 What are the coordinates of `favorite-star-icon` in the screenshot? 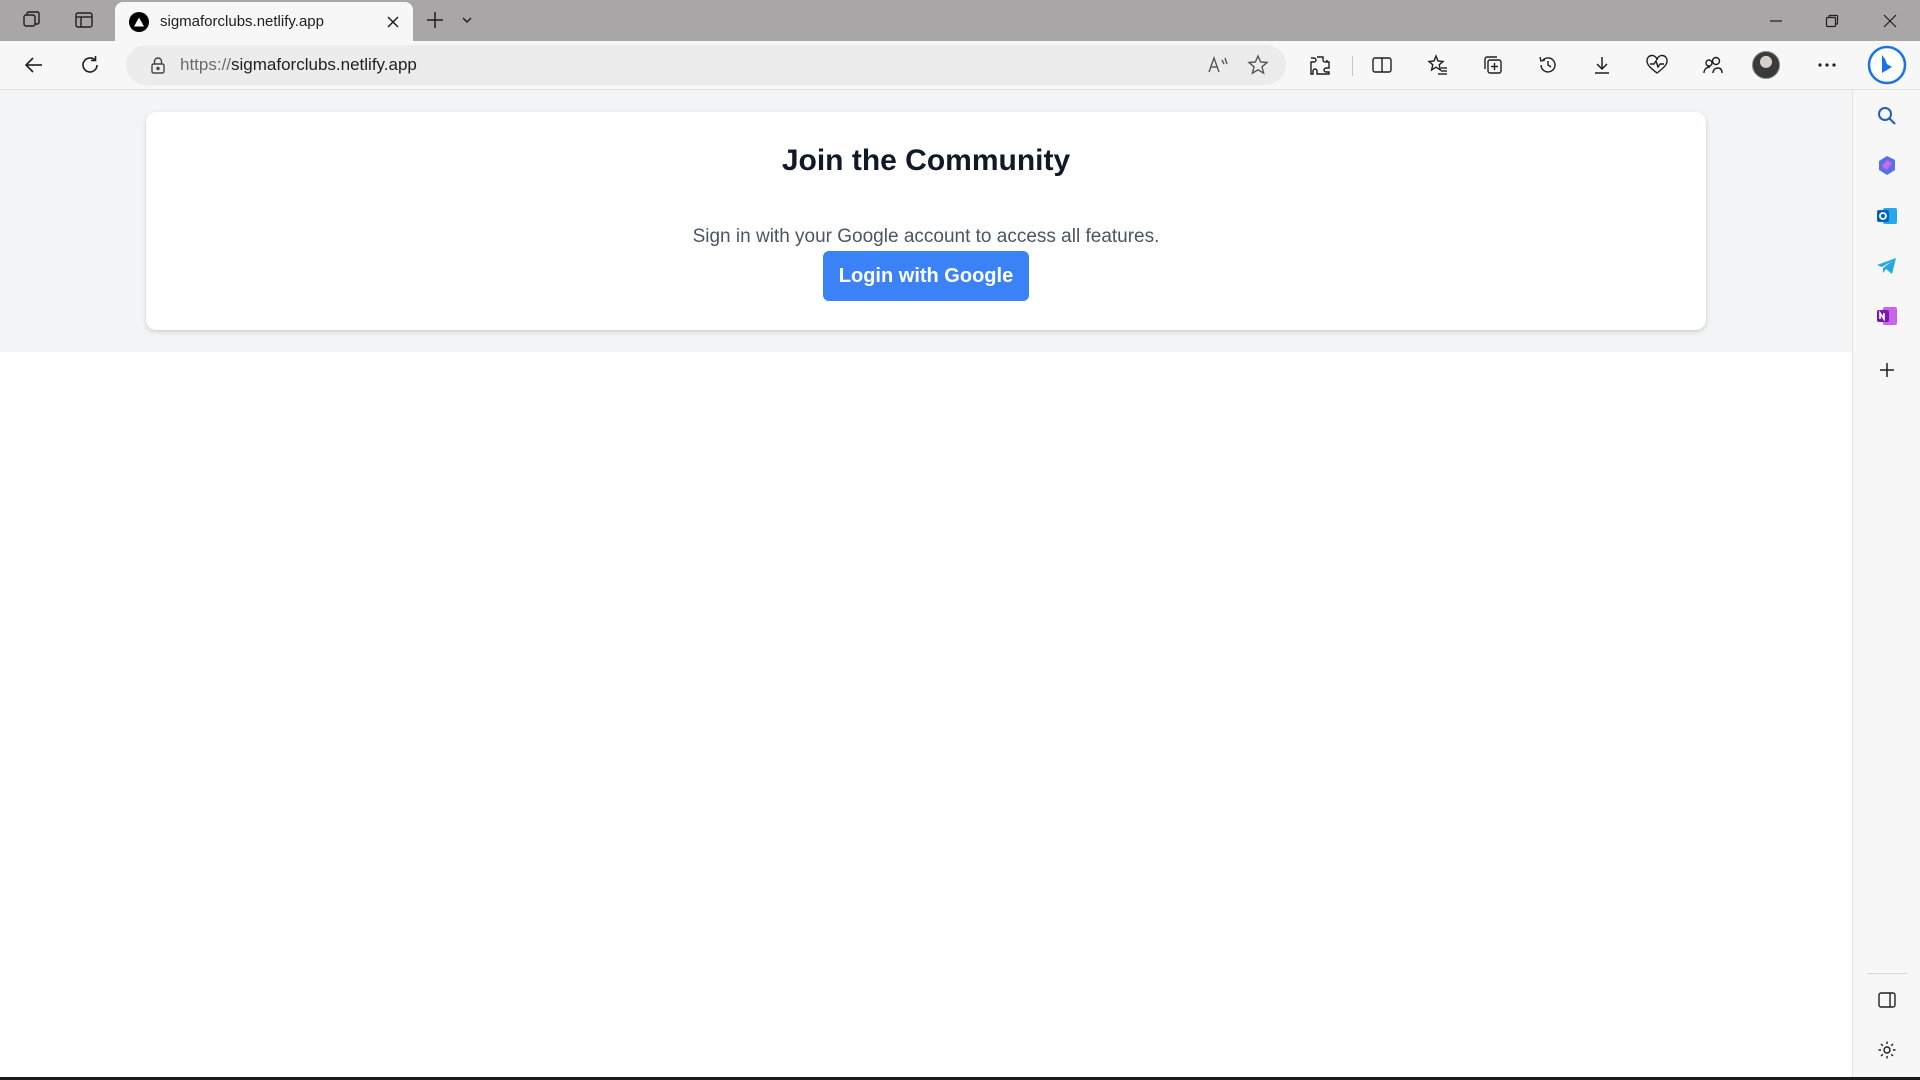 It's located at (1258, 65).